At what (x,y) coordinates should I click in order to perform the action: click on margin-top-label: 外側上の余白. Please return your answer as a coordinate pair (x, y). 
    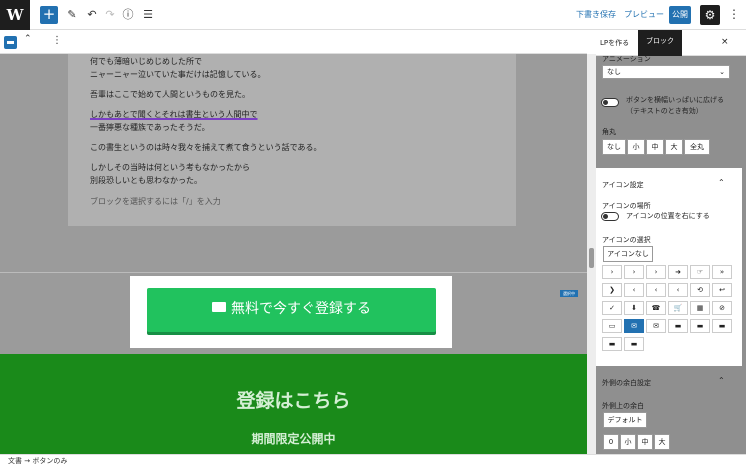
    Looking at the image, I should click on (623, 406).